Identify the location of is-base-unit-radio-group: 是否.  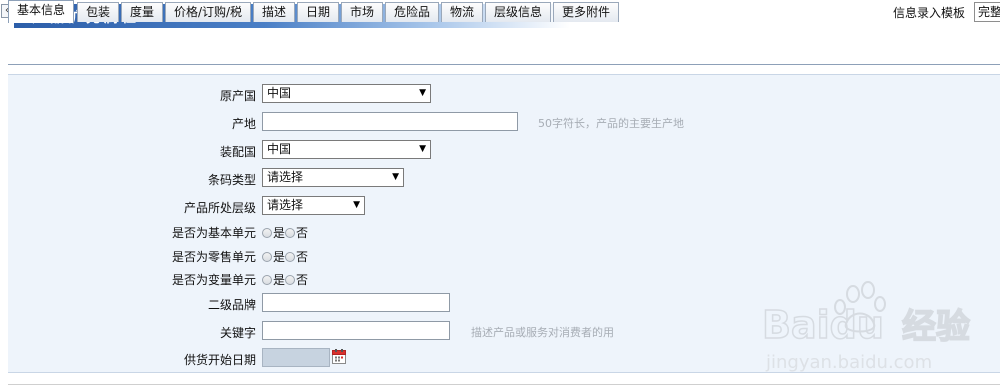
(285, 232).